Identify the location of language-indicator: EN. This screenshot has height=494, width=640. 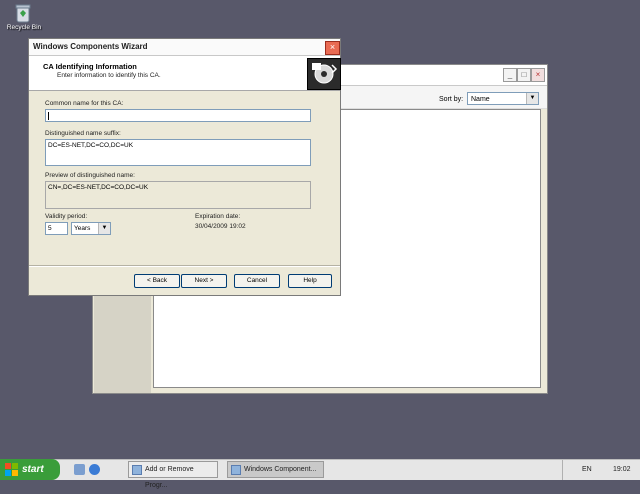
(587, 469).